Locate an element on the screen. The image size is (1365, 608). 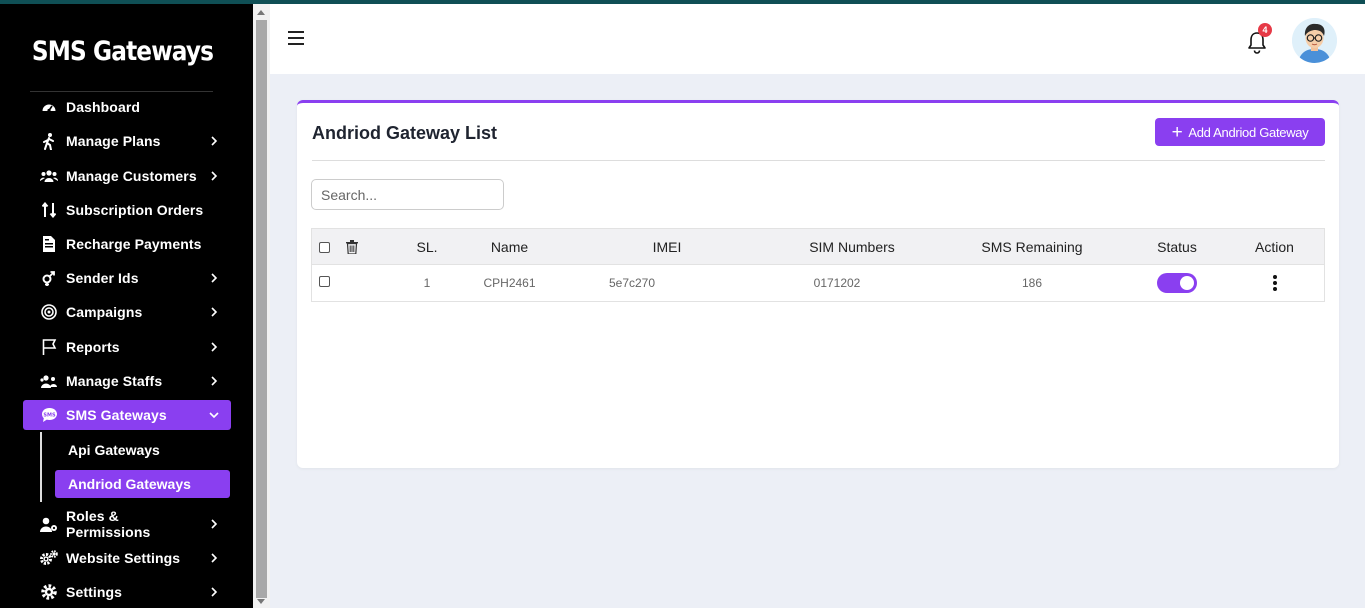
sms-bubble-icon: SMS is located at coordinates (49, 415).